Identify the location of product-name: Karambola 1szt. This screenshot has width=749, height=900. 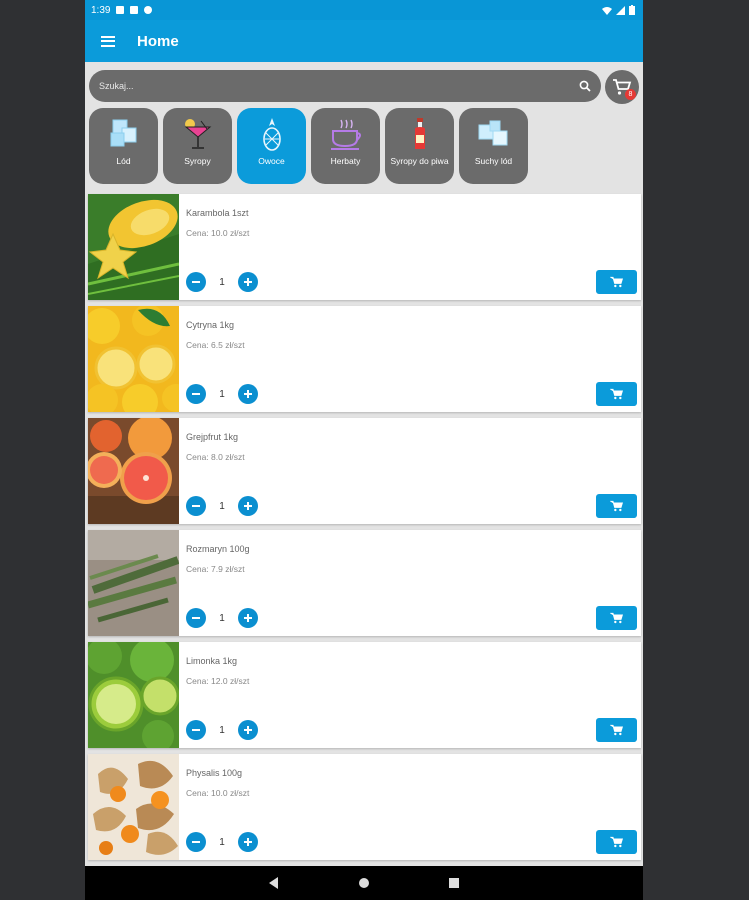
(217, 213).